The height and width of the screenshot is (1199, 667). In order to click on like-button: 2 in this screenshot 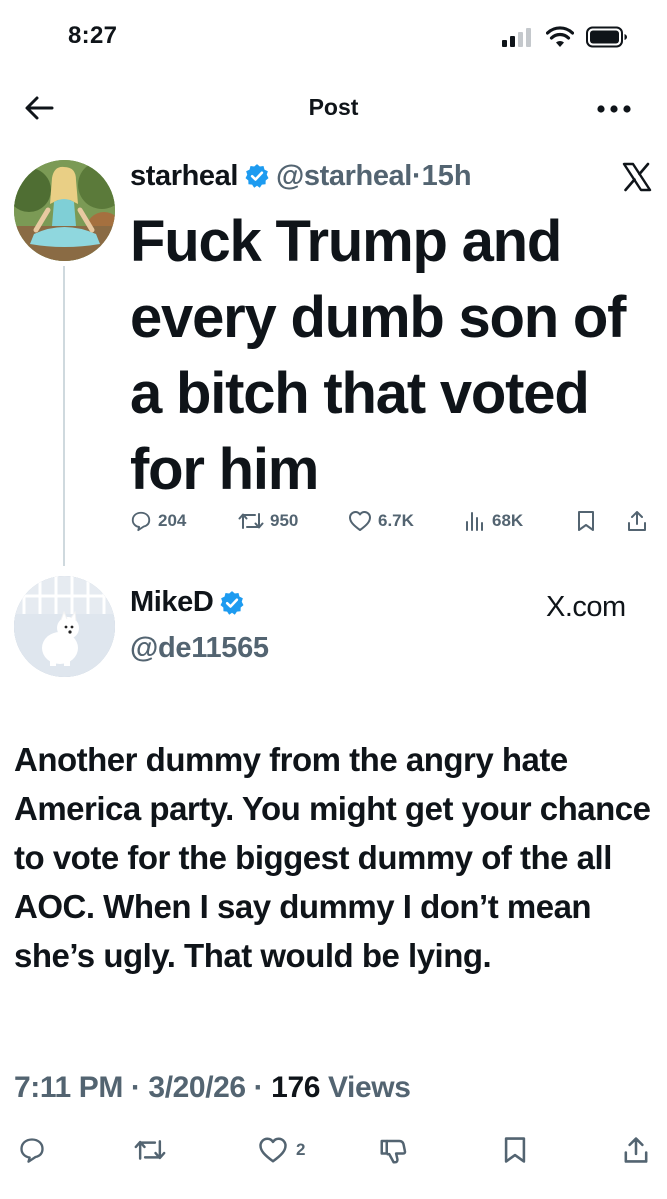, I will do `click(281, 1150)`.